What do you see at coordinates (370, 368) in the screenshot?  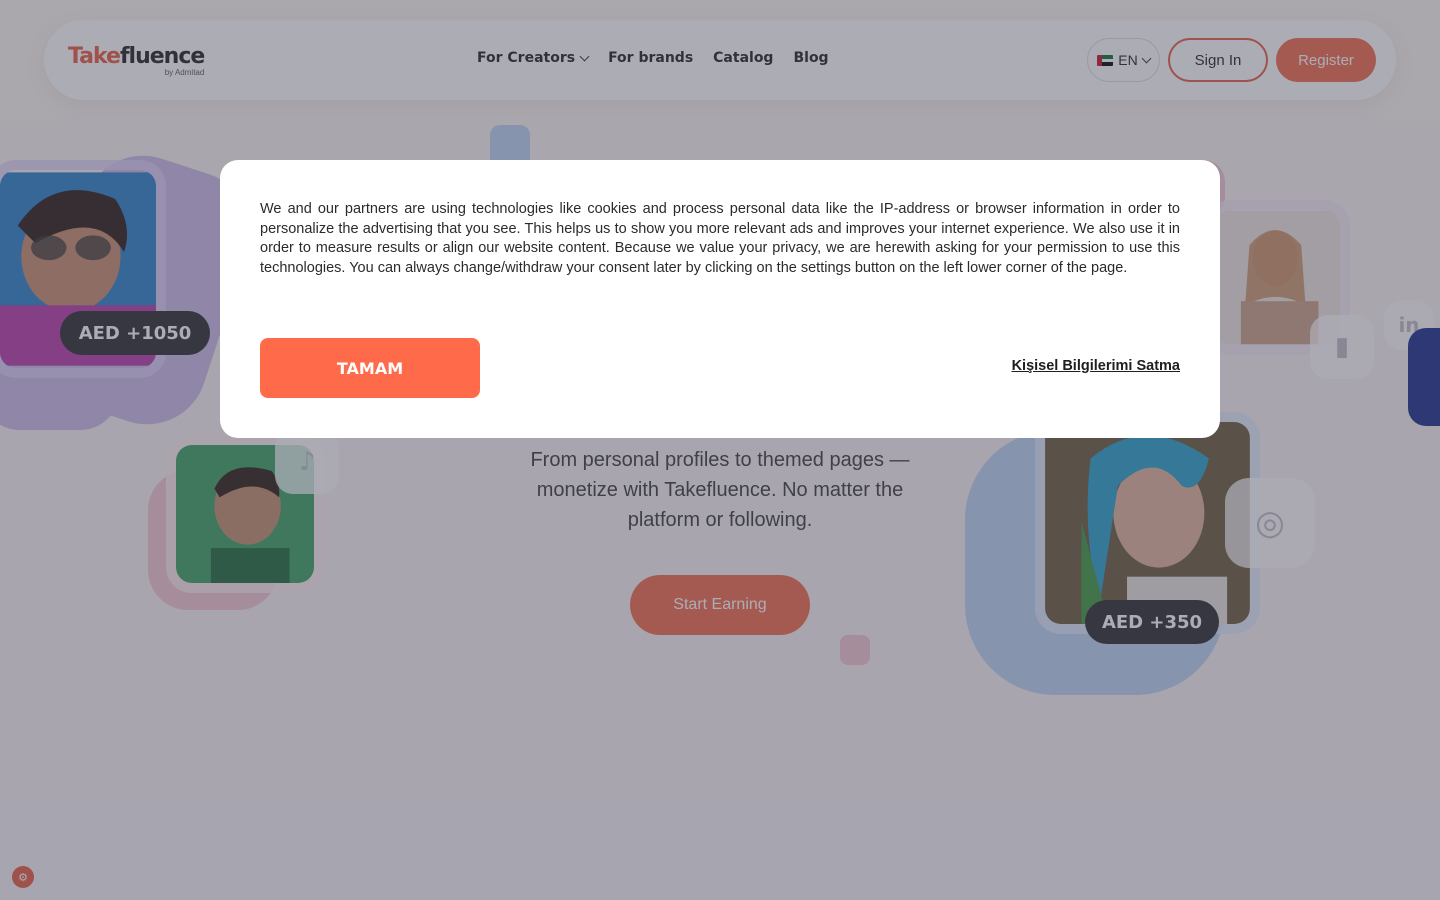 I see `accept-button: TAMAM` at bounding box center [370, 368].